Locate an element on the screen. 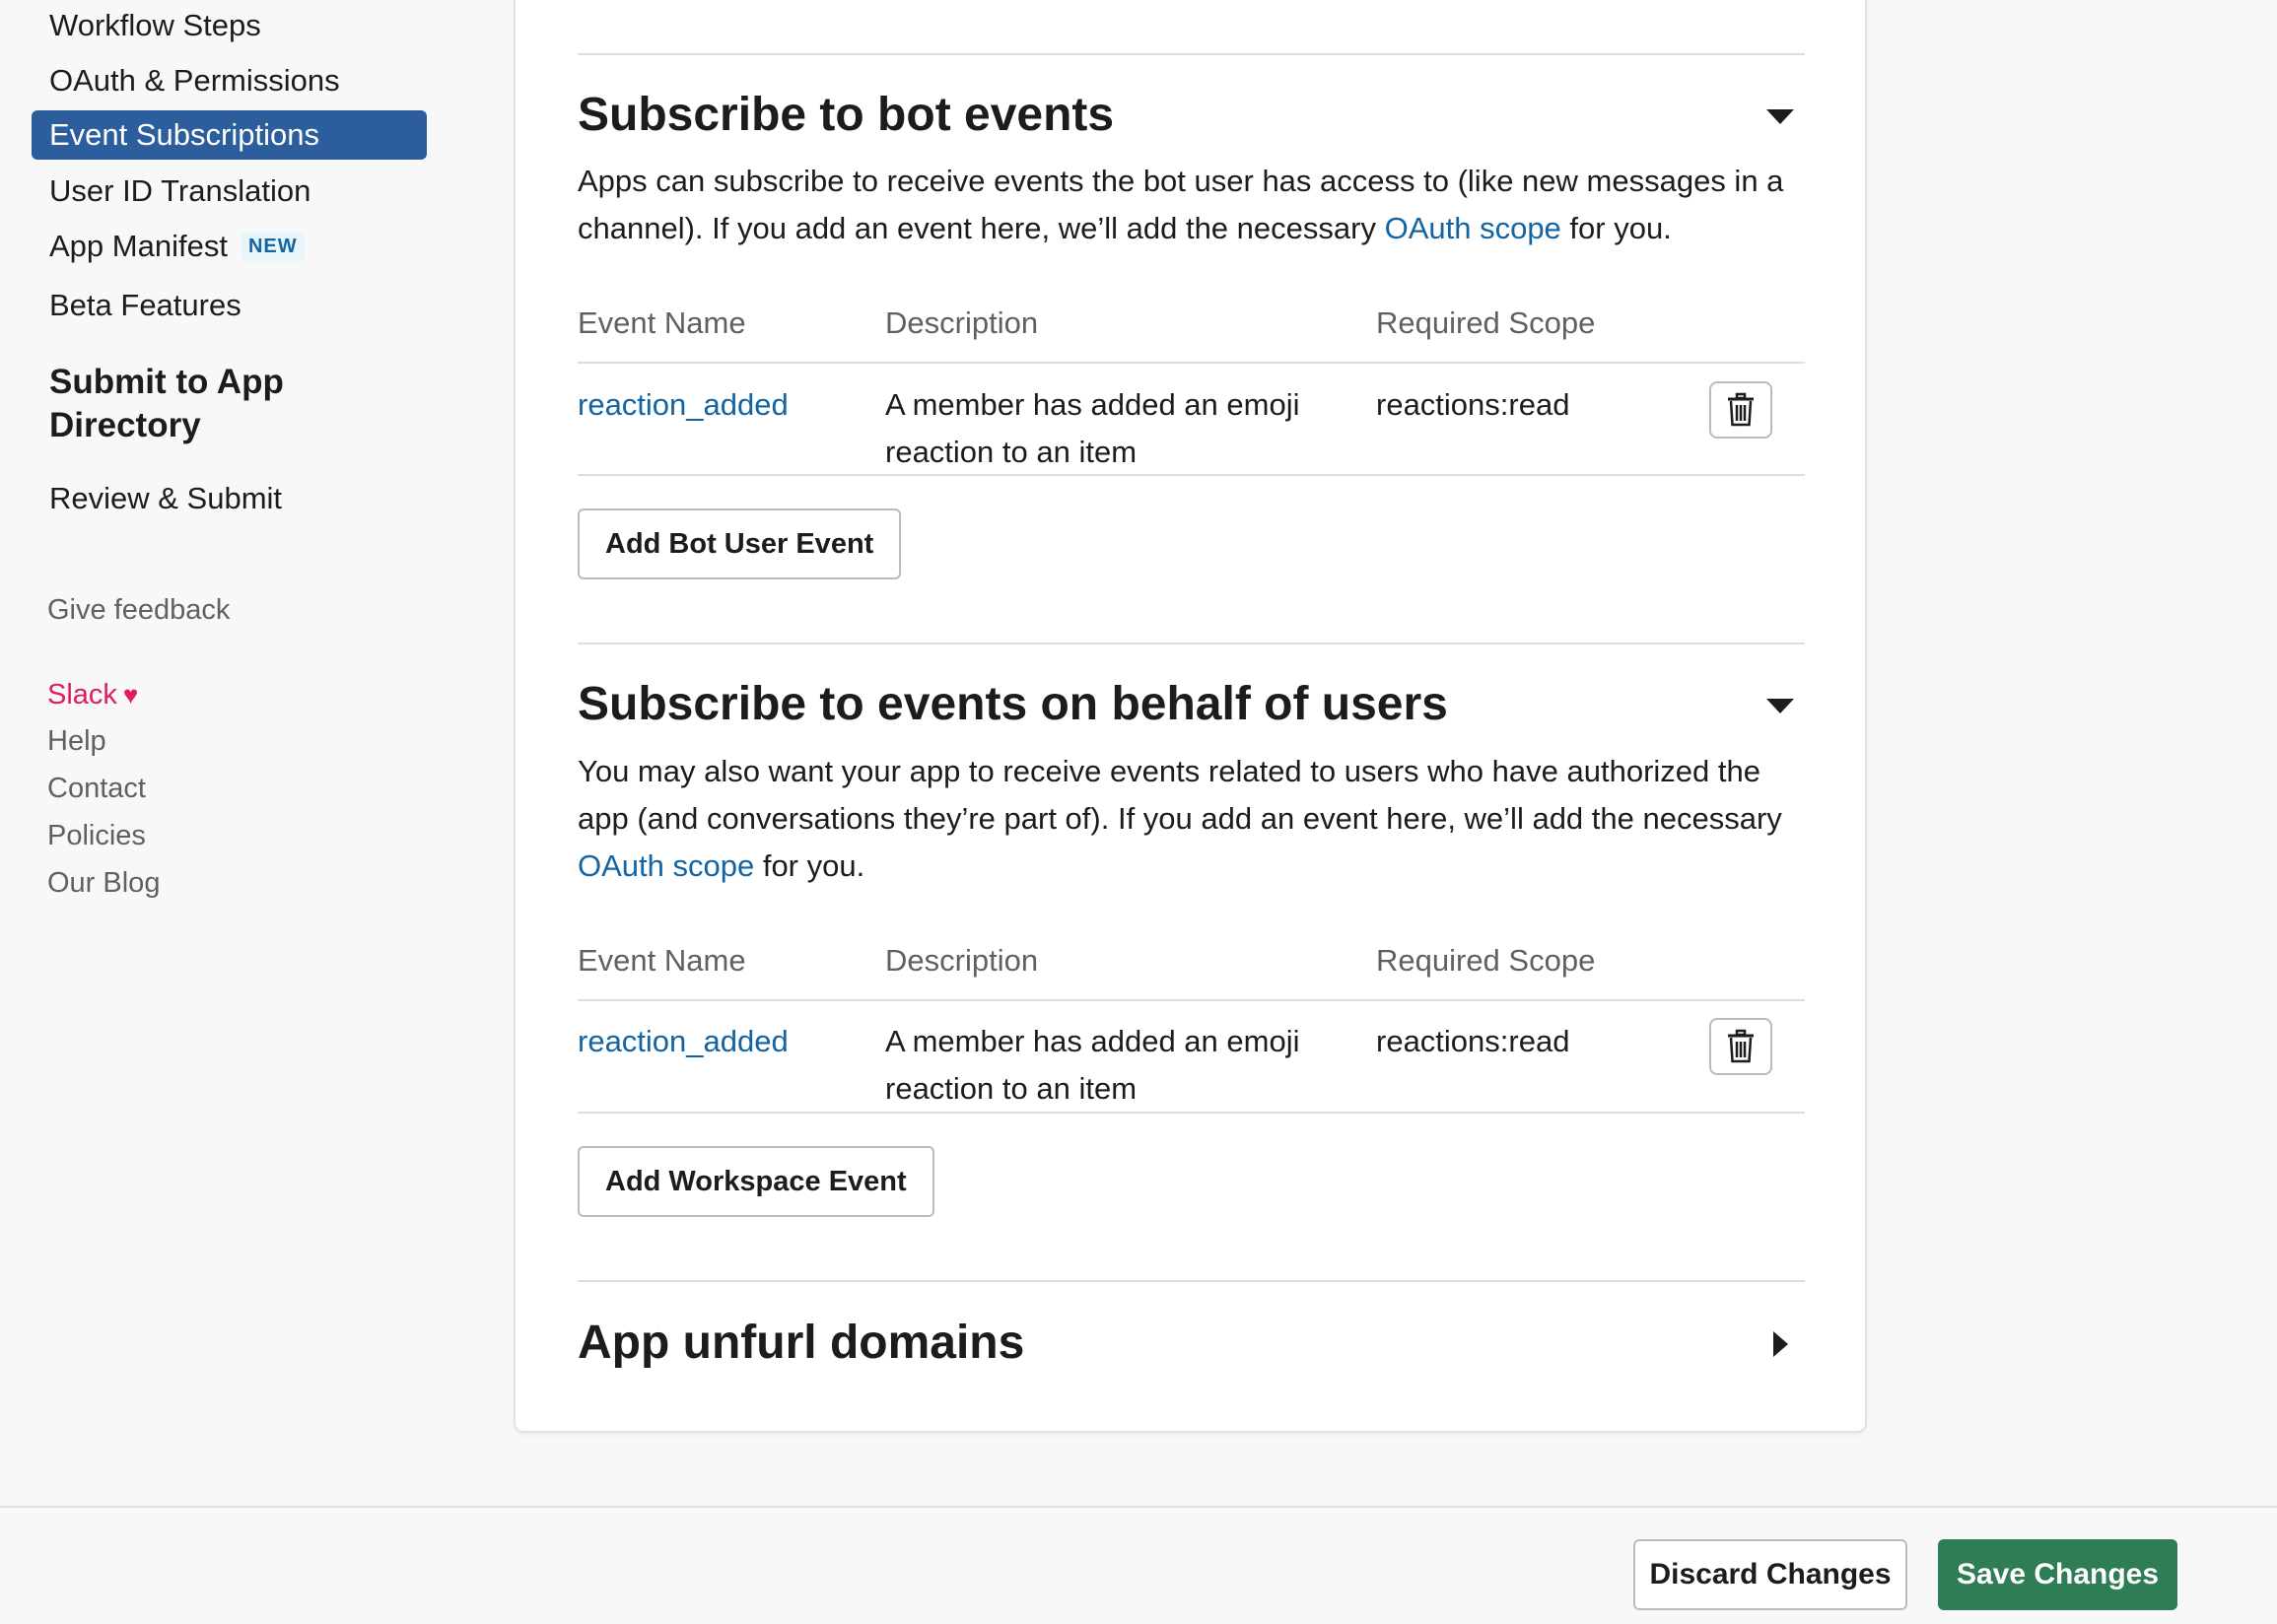  sidebar-item-label: App Manifest is located at coordinates (138, 246).